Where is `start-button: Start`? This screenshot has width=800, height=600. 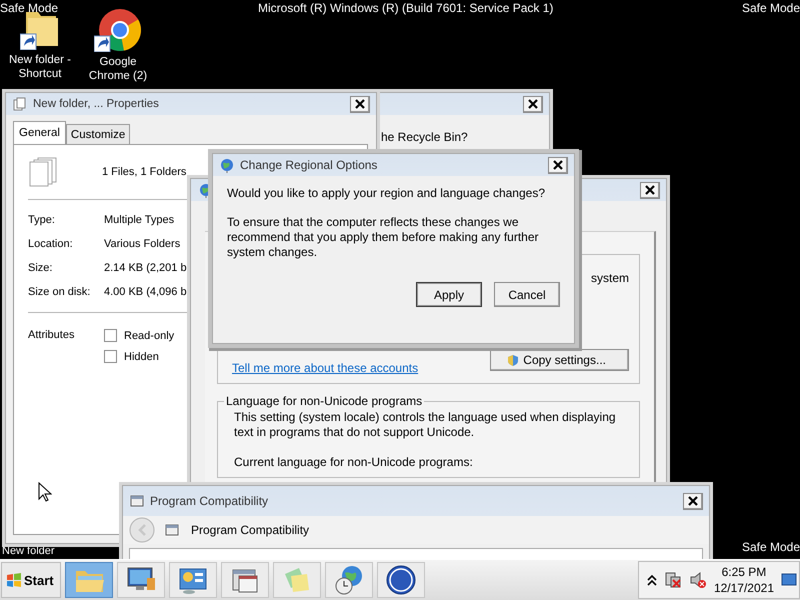 start-button: Start is located at coordinates (31, 580).